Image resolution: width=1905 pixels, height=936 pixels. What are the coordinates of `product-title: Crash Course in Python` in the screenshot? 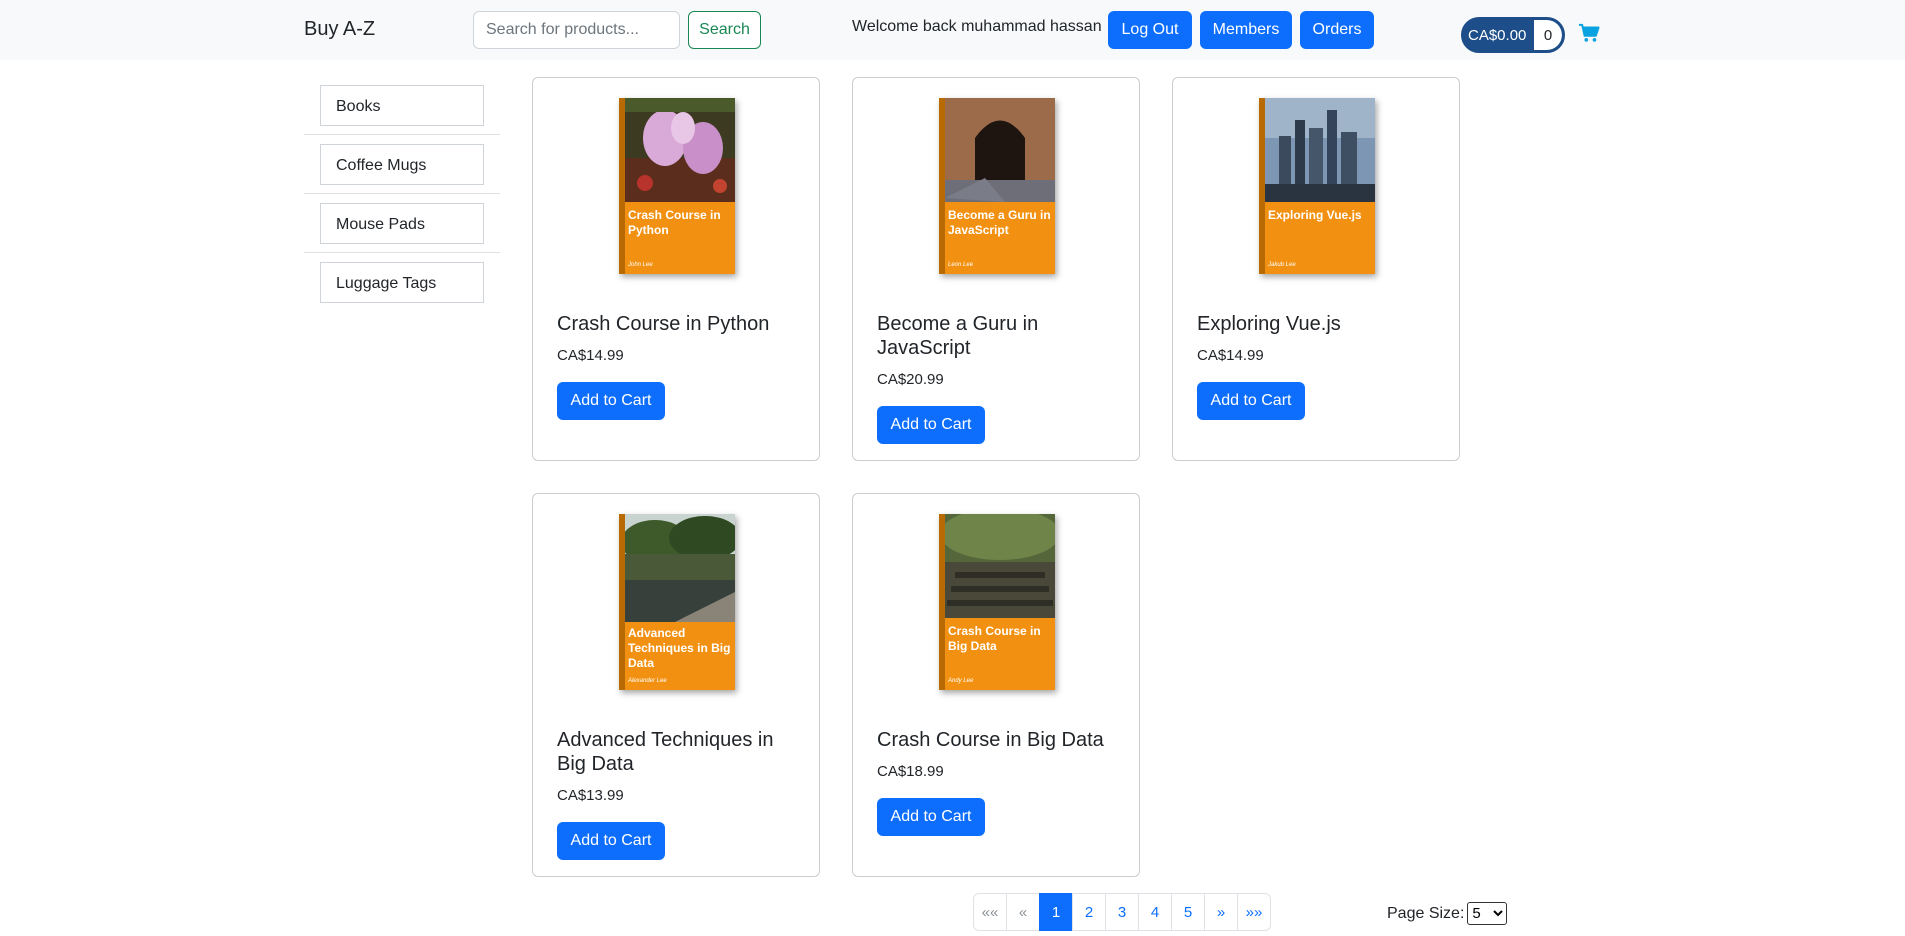 It's located at (679, 324).